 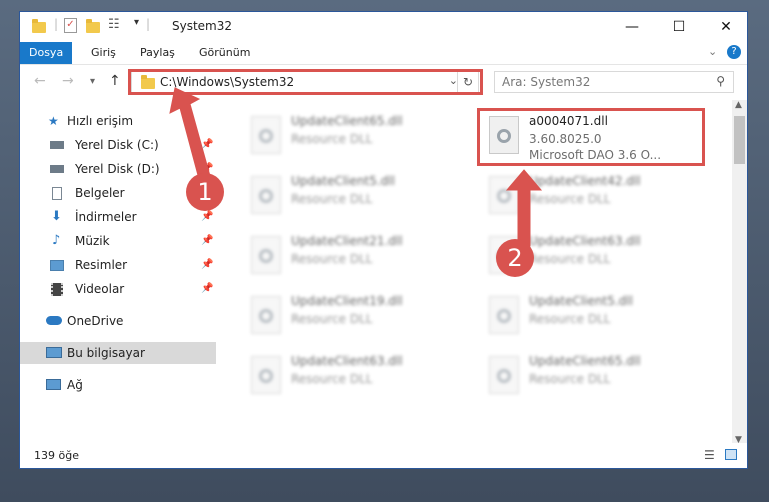 What do you see at coordinates (205, 192) in the screenshot?
I see `step-badge-1: 1` at bounding box center [205, 192].